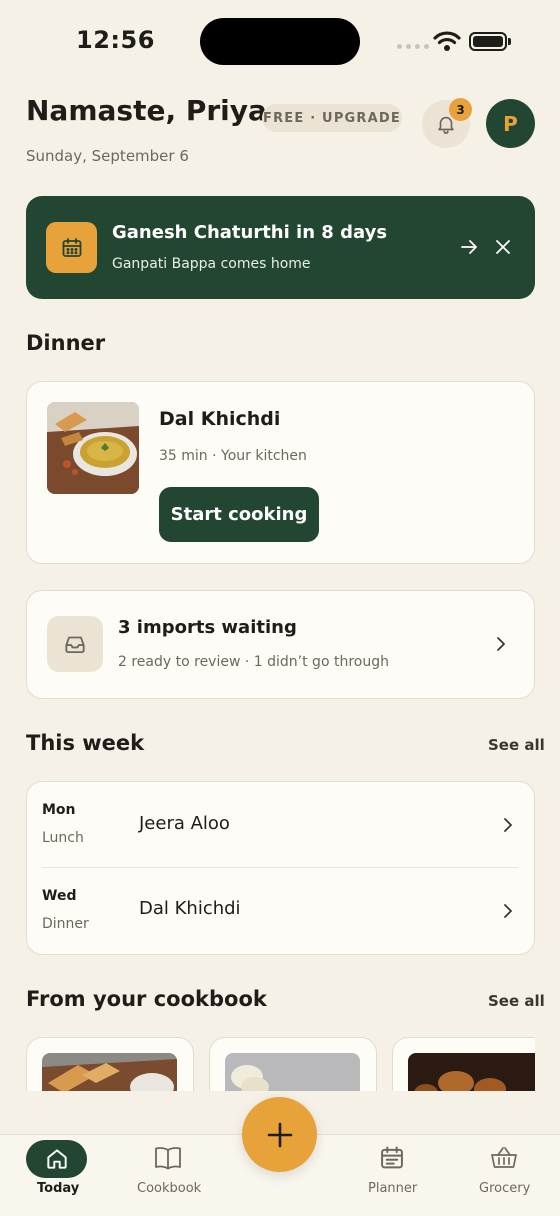 Image resolution: width=560 pixels, height=1216 pixels. I want to click on home-icon, so click(56, 1159).